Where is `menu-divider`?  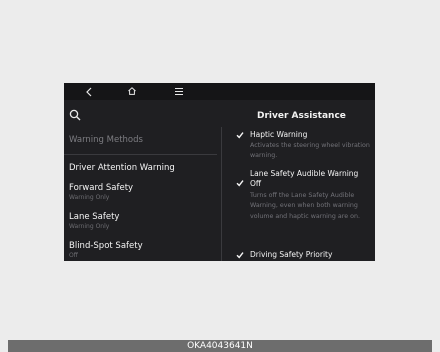
menu-divider is located at coordinates (140, 154).